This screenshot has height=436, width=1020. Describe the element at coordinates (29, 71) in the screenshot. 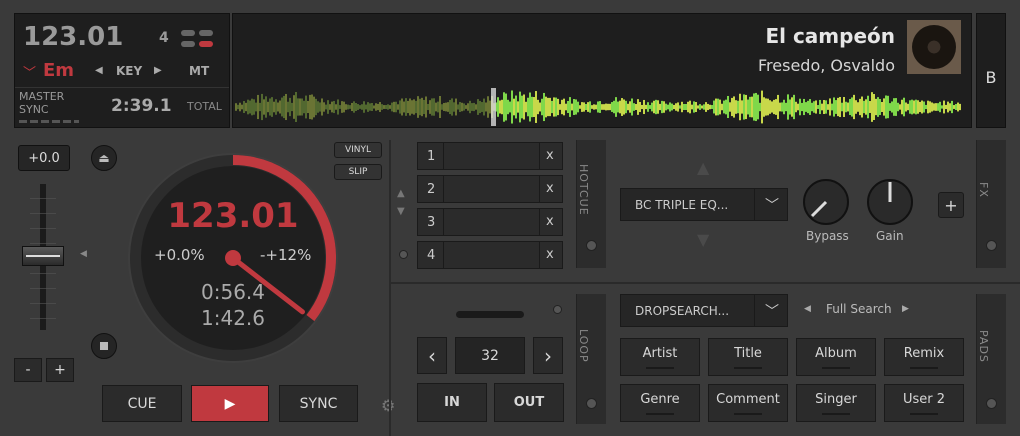

I see `key-dropdown-icon: ﹀` at that location.